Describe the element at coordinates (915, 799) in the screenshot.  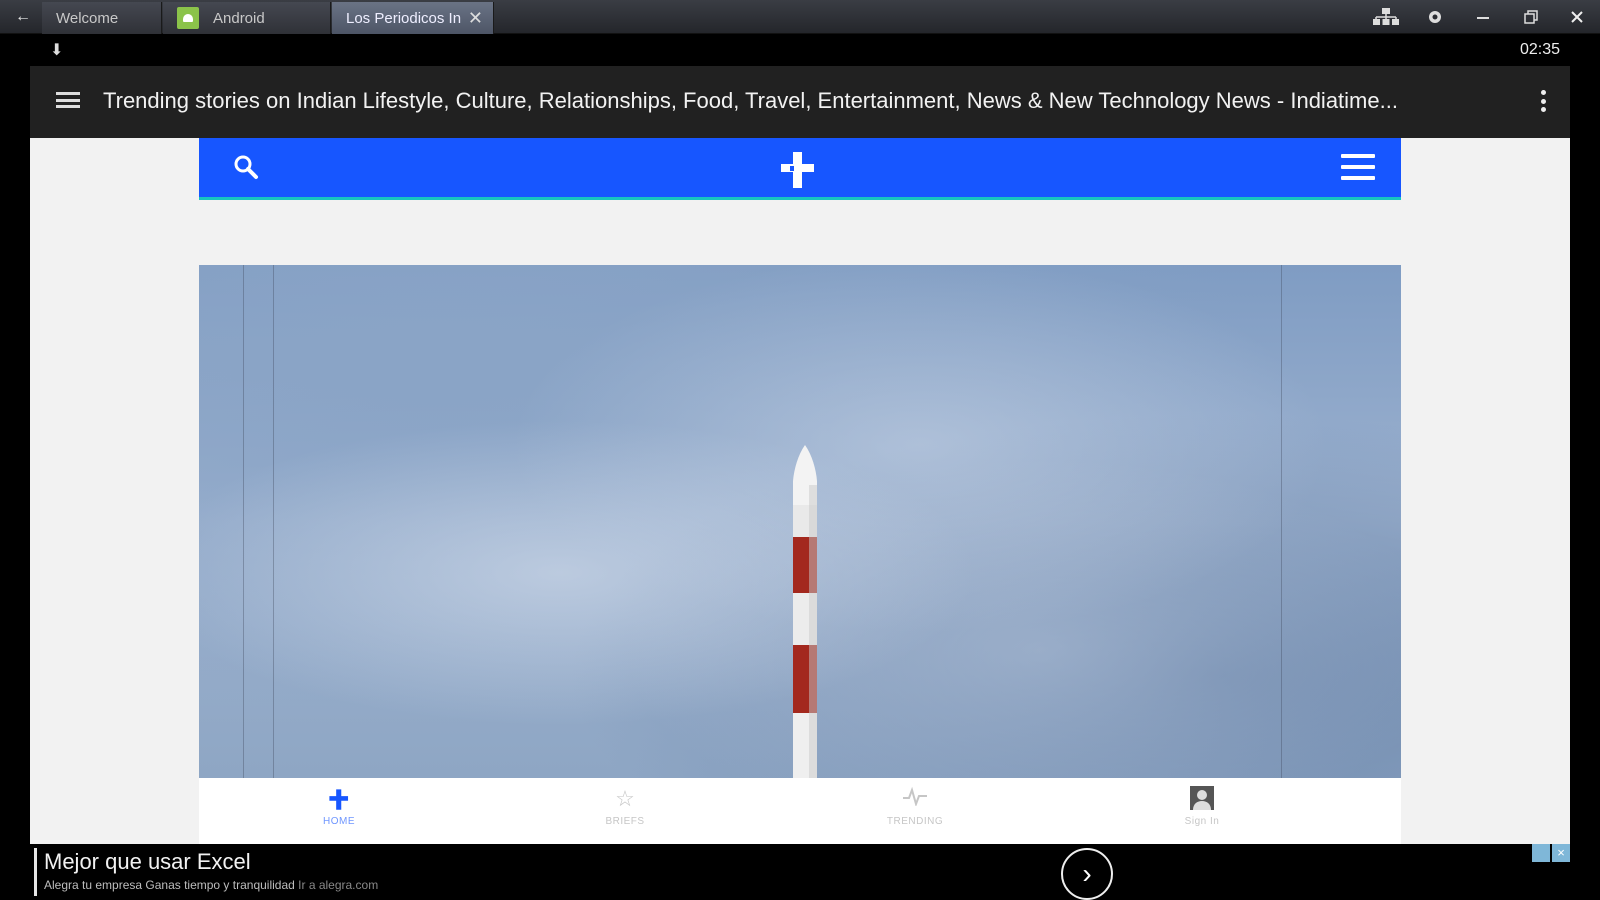
I see `pulse-icon` at that location.